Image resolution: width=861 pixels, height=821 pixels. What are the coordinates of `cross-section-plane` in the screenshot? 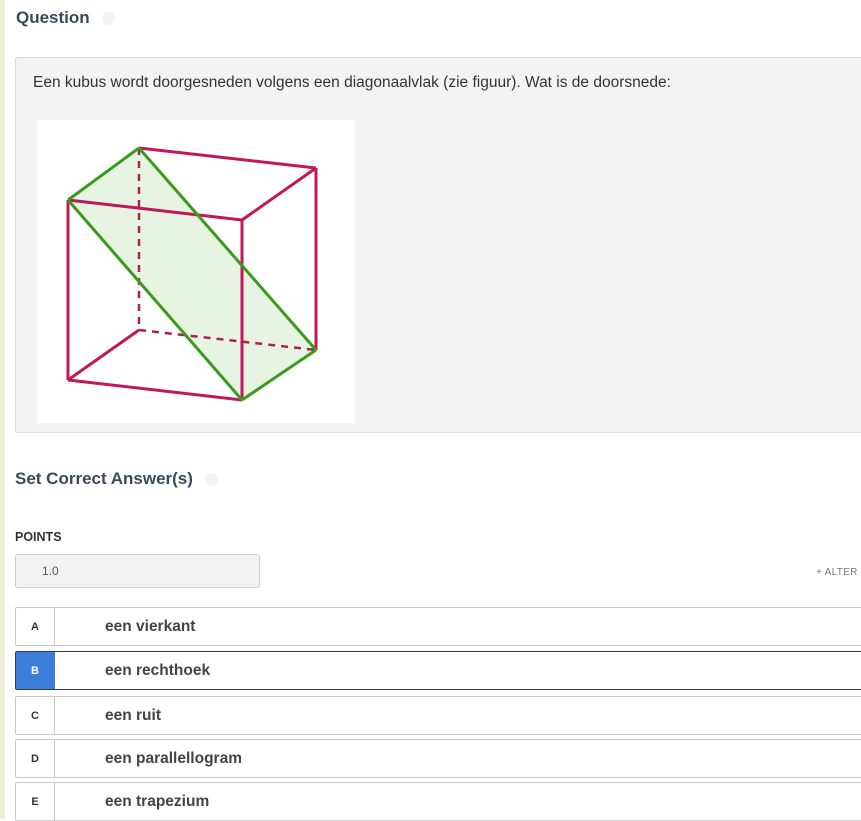 It's located at (192, 274).